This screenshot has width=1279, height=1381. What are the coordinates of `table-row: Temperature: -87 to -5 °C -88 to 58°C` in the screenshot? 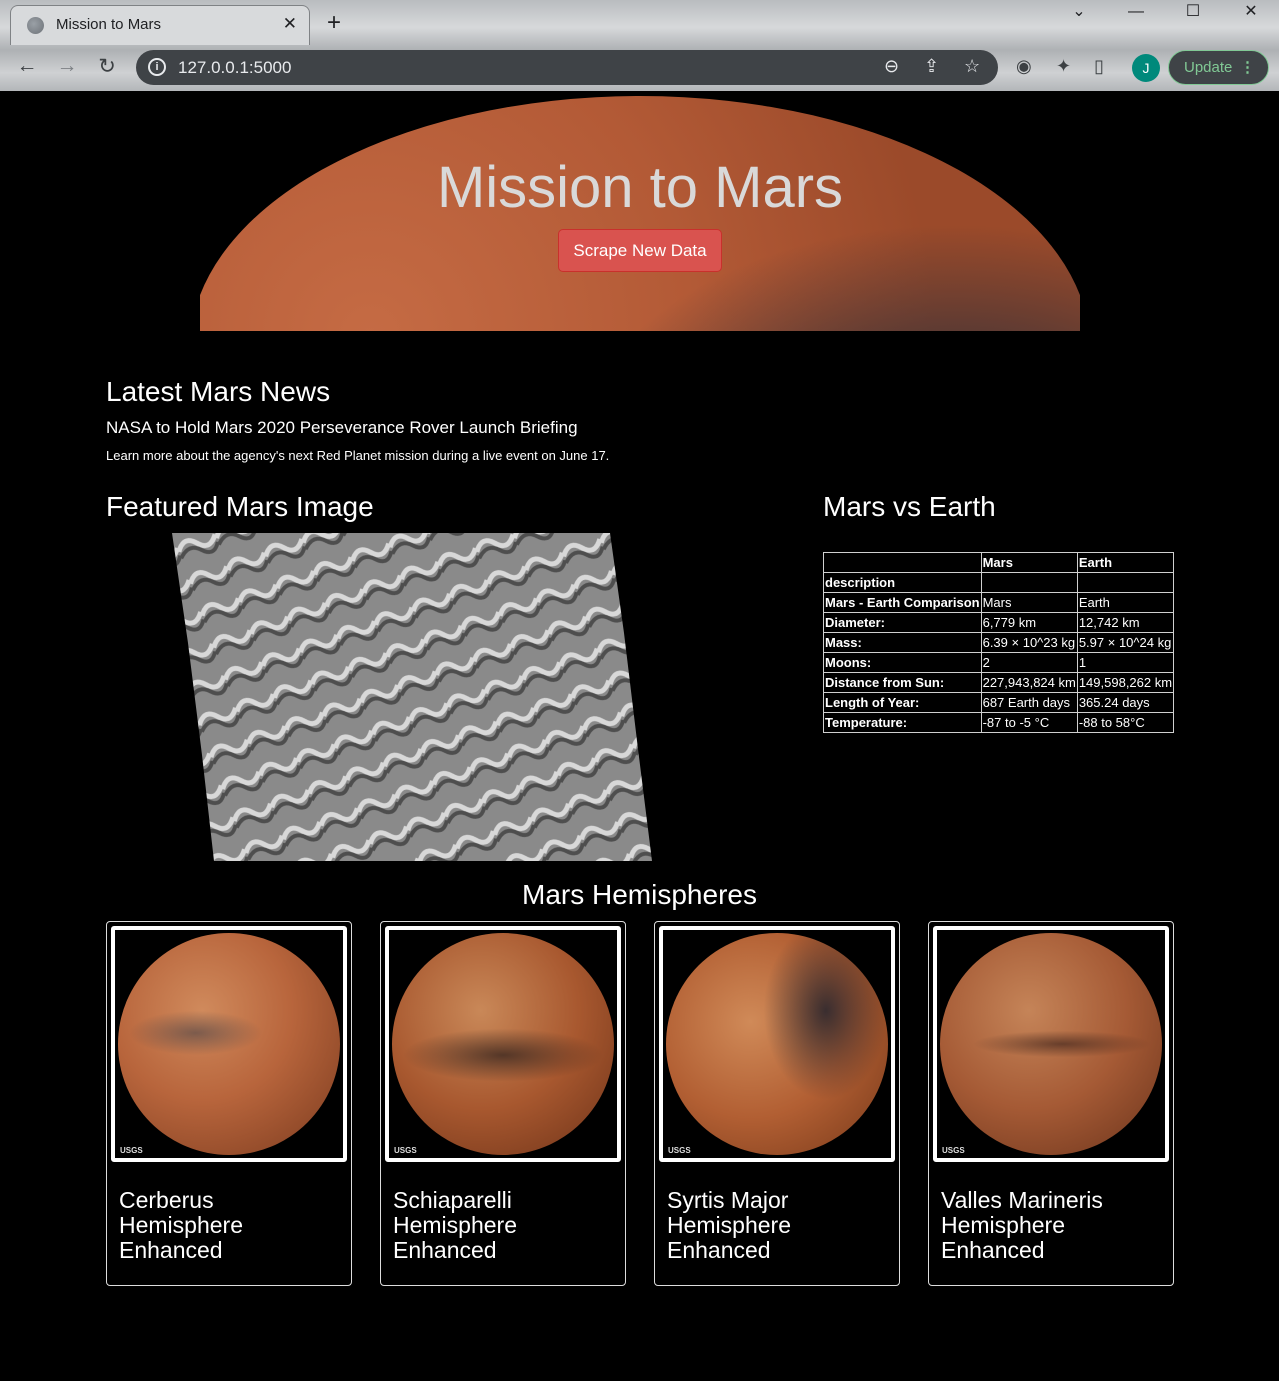 It's located at (999, 722).